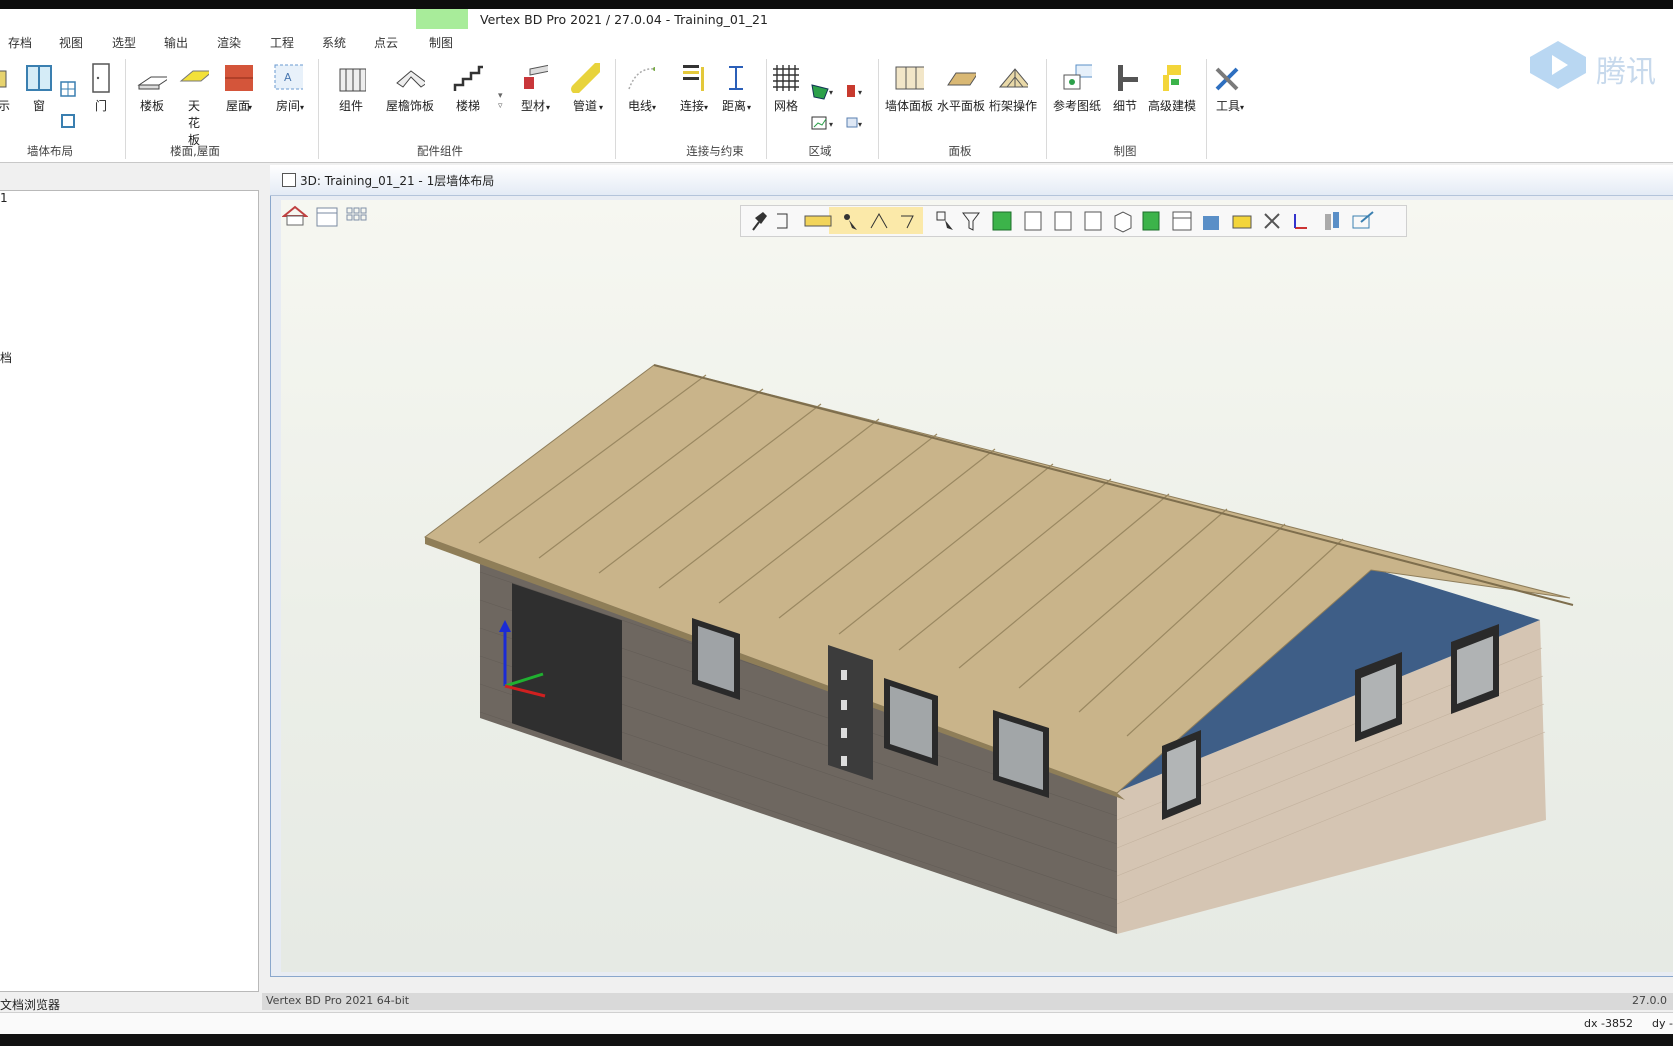  What do you see at coordinates (715, 151) in the screenshot?
I see `group-connection-constraint: 连接与约束` at bounding box center [715, 151].